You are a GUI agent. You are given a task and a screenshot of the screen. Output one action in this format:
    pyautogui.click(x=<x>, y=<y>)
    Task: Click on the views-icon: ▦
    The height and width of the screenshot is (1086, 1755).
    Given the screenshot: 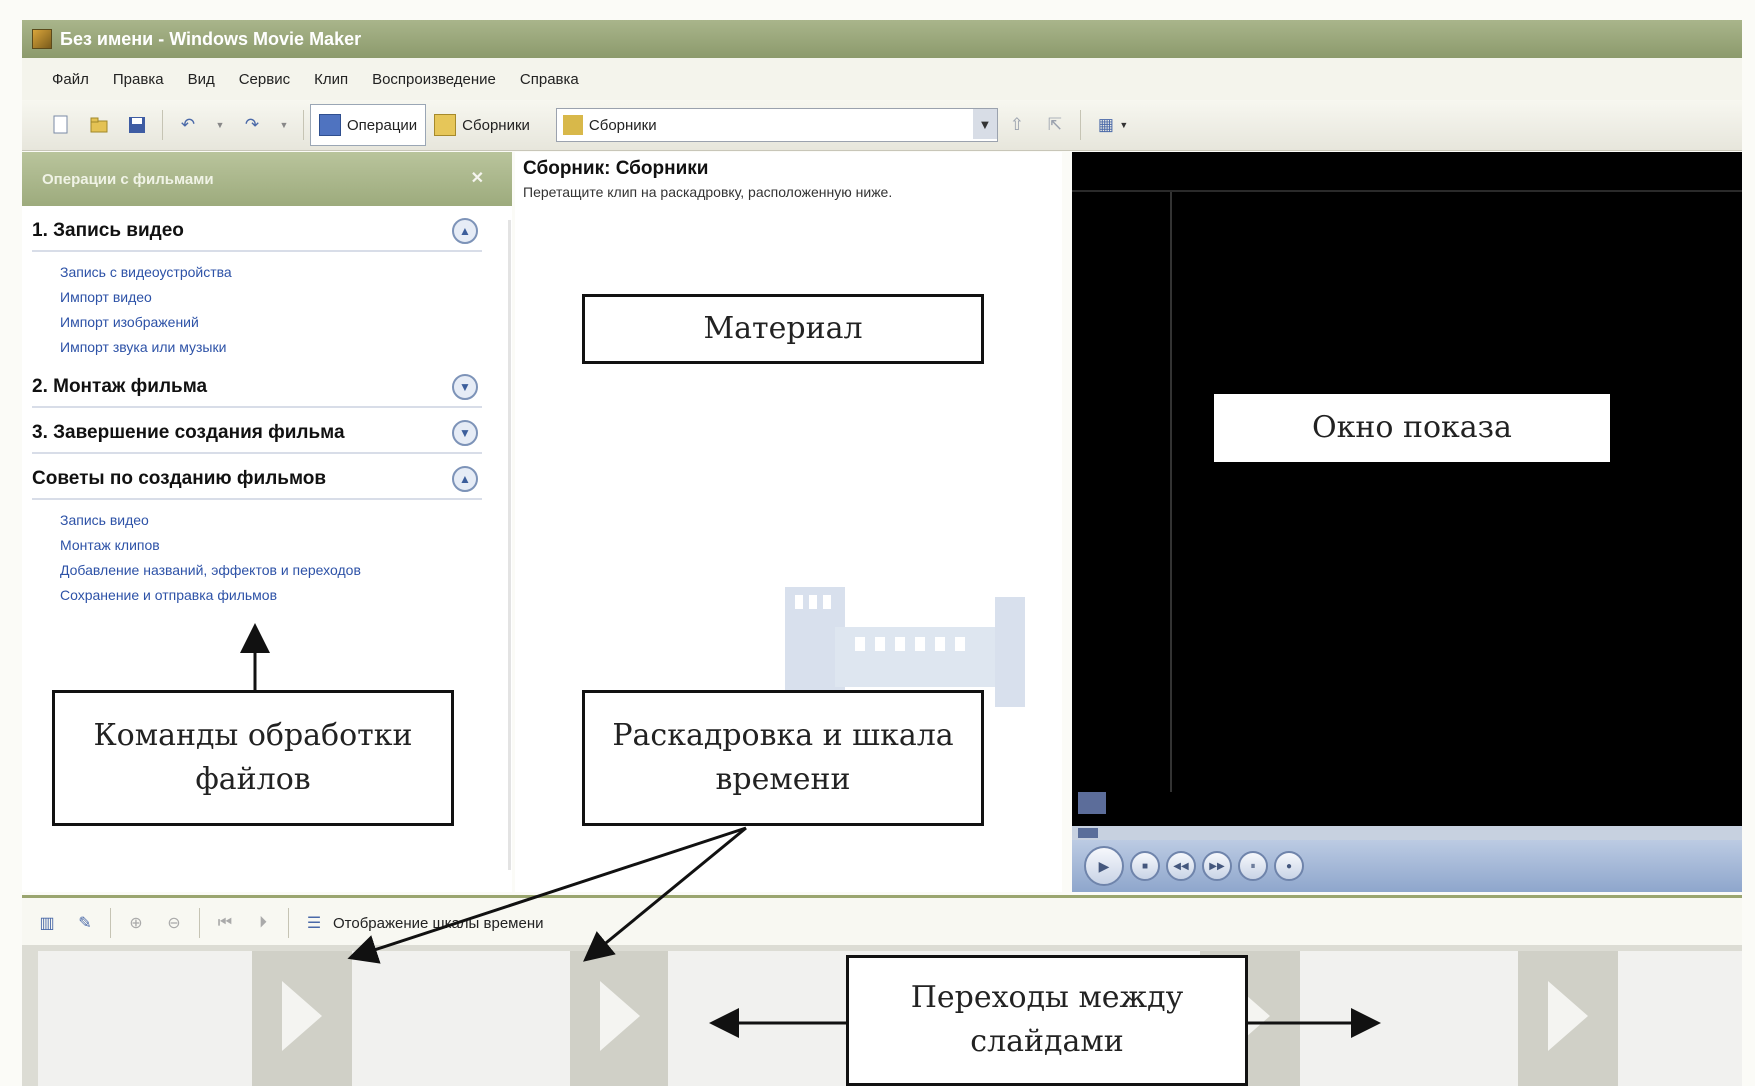 What is the action you would take?
    pyautogui.click(x=1106, y=125)
    